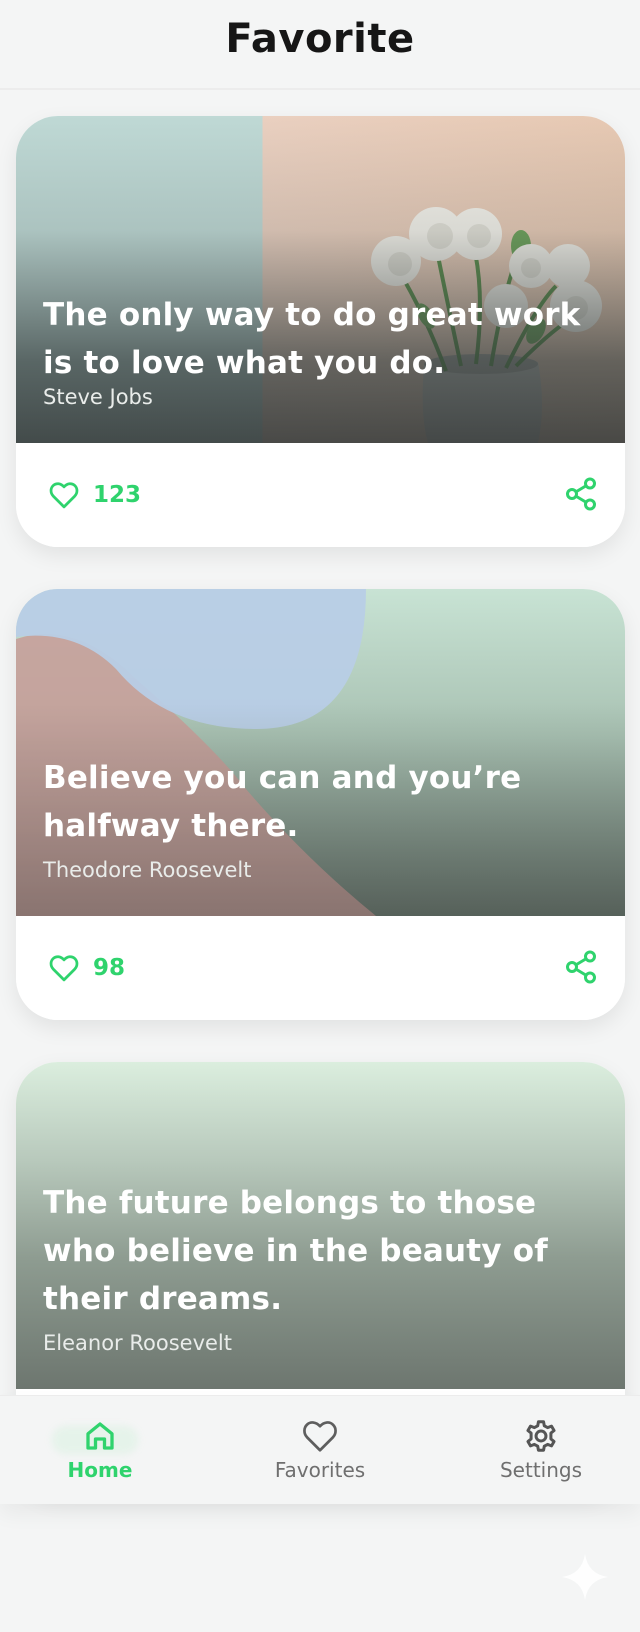 This screenshot has height=1632, width=640. What do you see at coordinates (87, 968) in the screenshot?
I see `like-button: 98` at bounding box center [87, 968].